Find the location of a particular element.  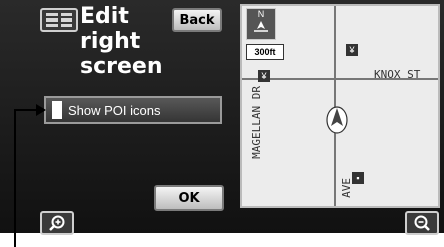

show-poi-icons-button: Show POI icons is located at coordinates (133, 110).